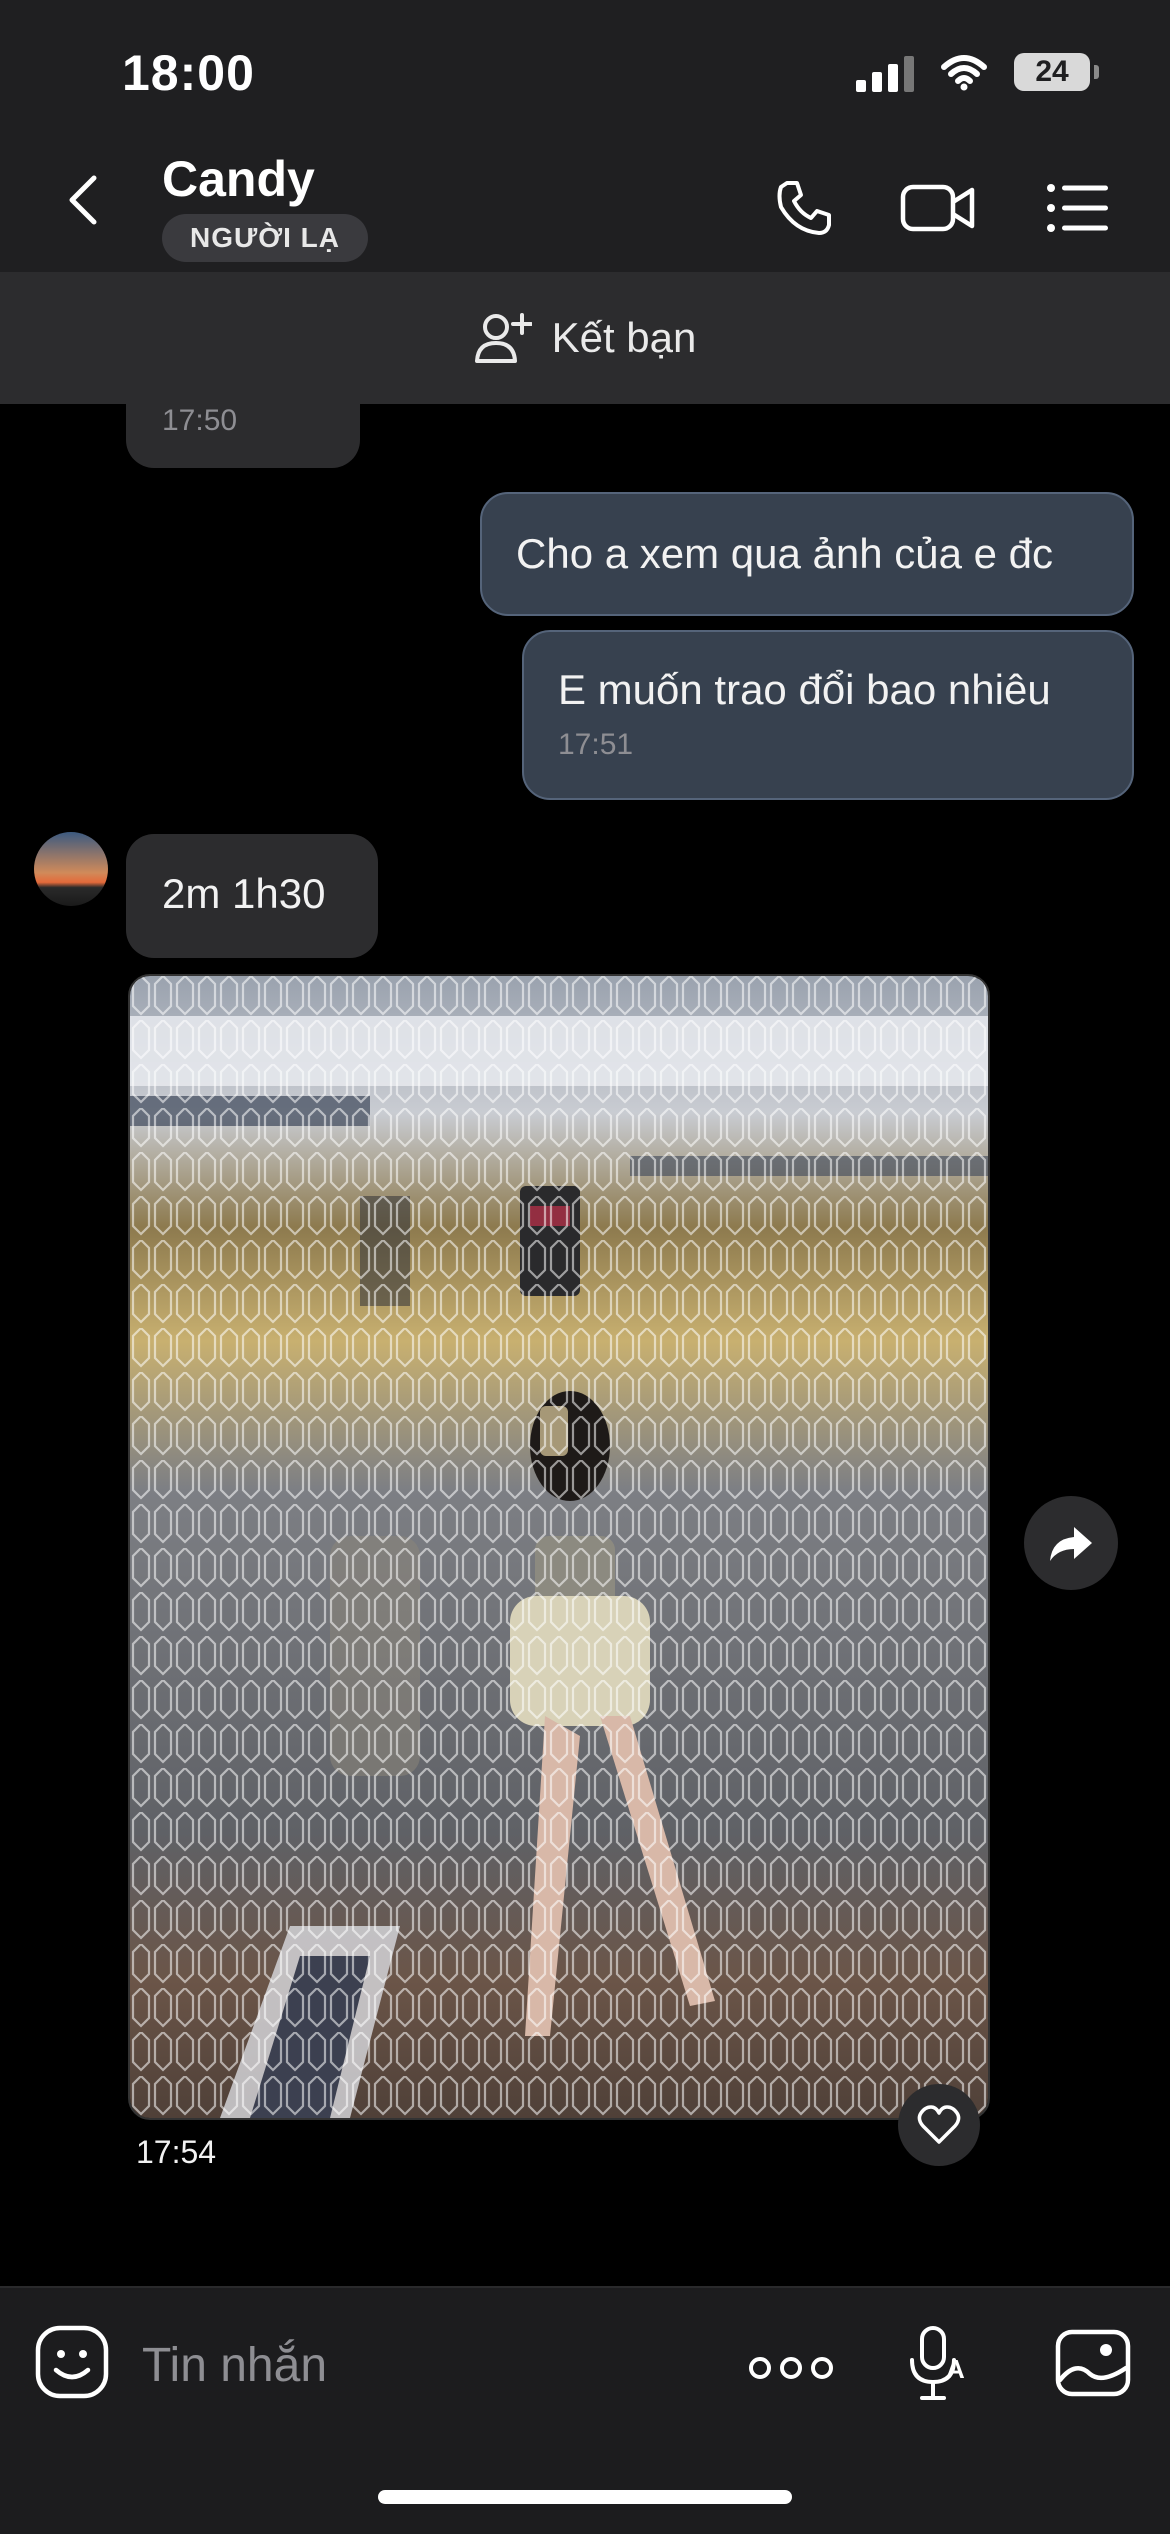 Image resolution: width=1170 pixels, height=2534 pixels. I want to click on message-bubble: 17:50, so click(243, 414).